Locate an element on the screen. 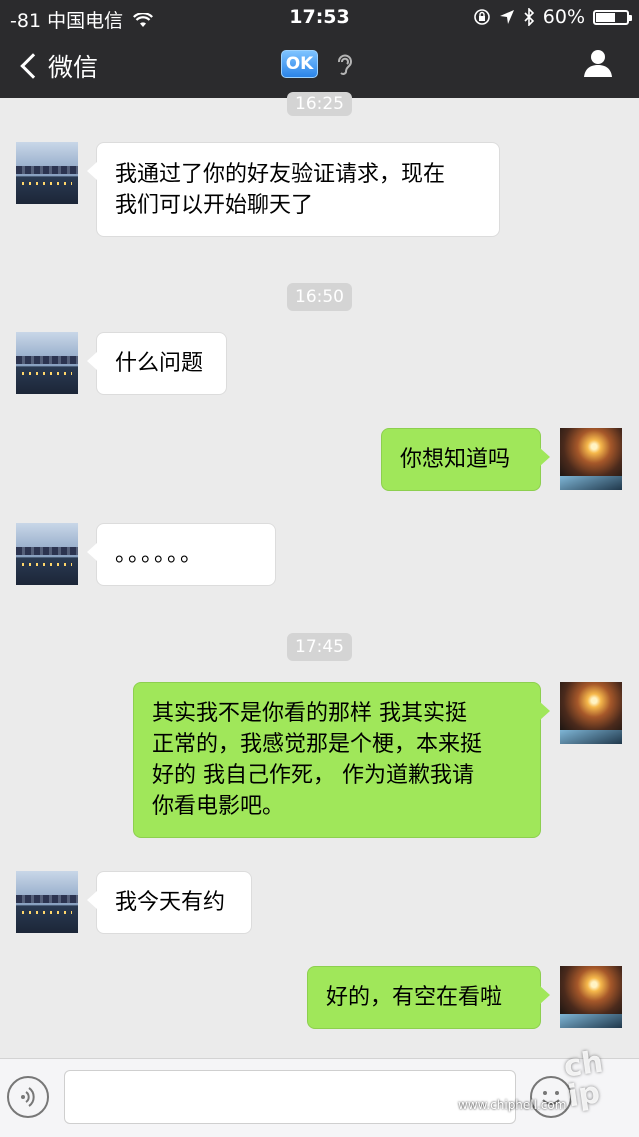 The height and width of the screenshot is (1137, 639). message-text: 我今天有约 is located at coordinates (170, 902).